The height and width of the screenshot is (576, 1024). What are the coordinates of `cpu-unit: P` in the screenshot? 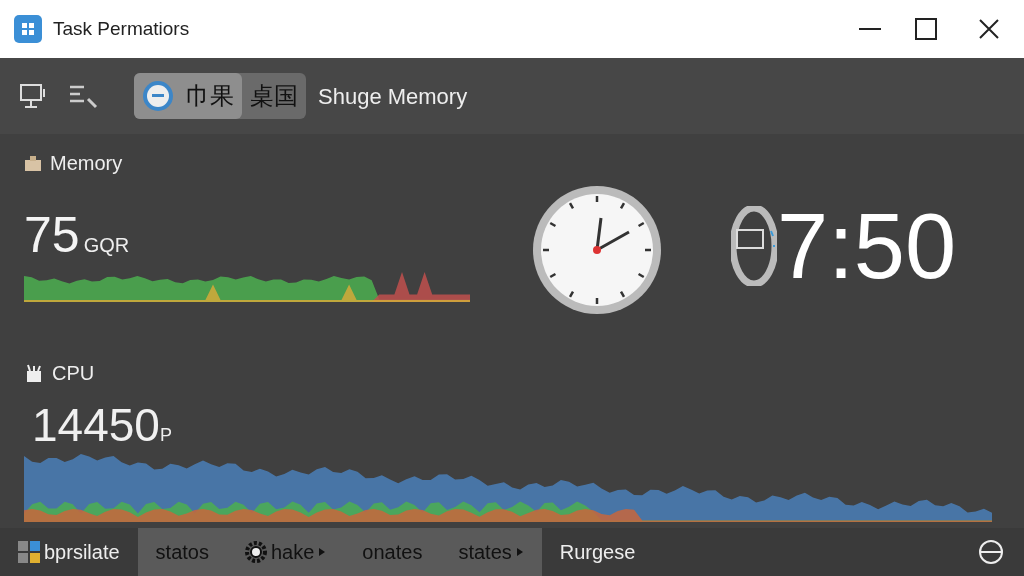 It's located at (165, 435).